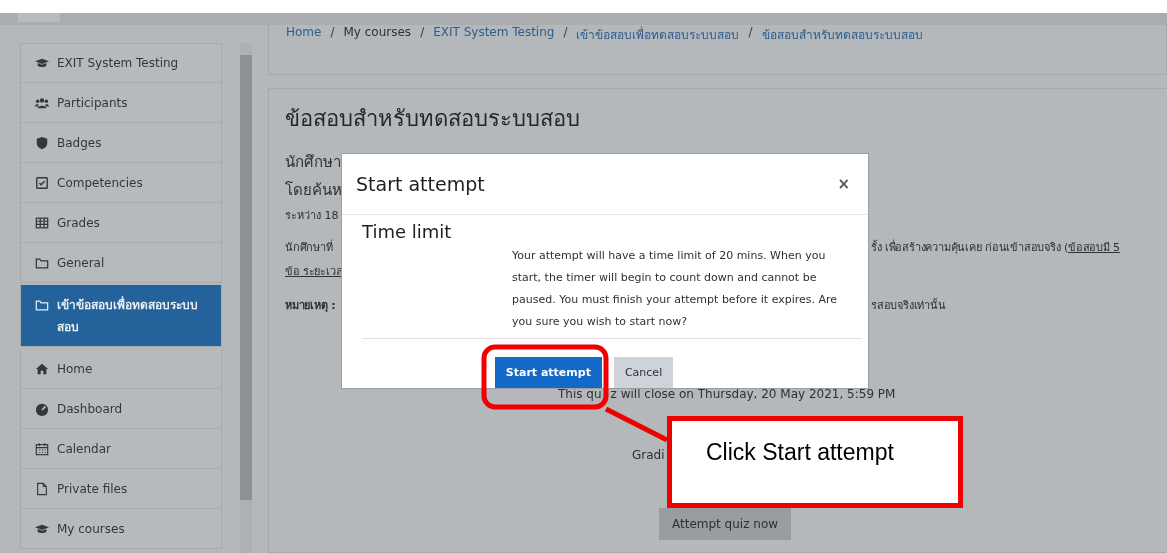  I want to click on breadcrumb-link: ข้อสอบสำหรับทดสอบระบบสอบ, so click(842, 34).